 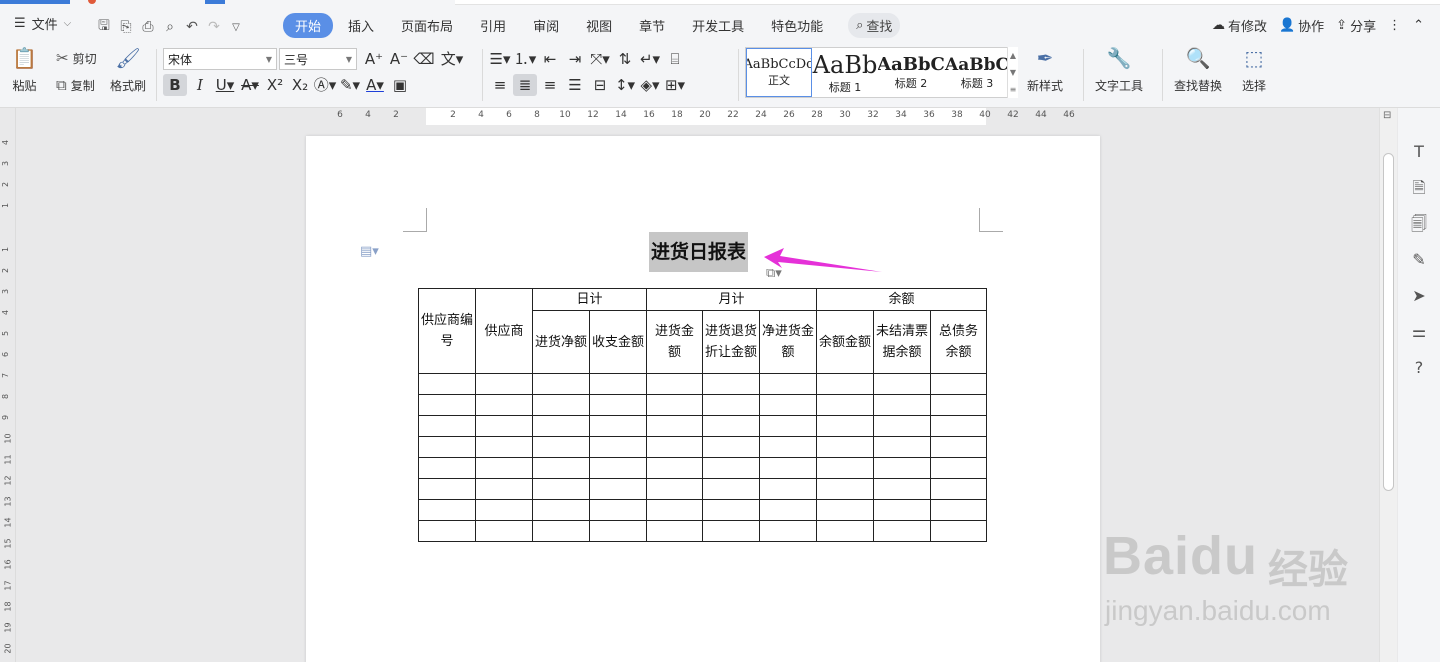 What do you see at coordinates (674, 342) in the screenshot?
I see `subheader-cell: 进货金额` at bounding box center [674, 342].